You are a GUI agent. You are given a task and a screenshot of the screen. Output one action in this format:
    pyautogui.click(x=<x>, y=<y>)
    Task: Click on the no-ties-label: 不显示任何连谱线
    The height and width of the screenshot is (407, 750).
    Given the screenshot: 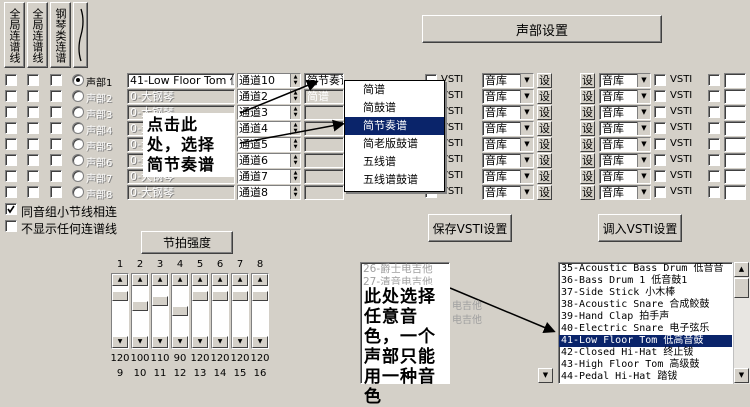 What is the action you would take?
    pyautogui.click(x=69, y=229)
    